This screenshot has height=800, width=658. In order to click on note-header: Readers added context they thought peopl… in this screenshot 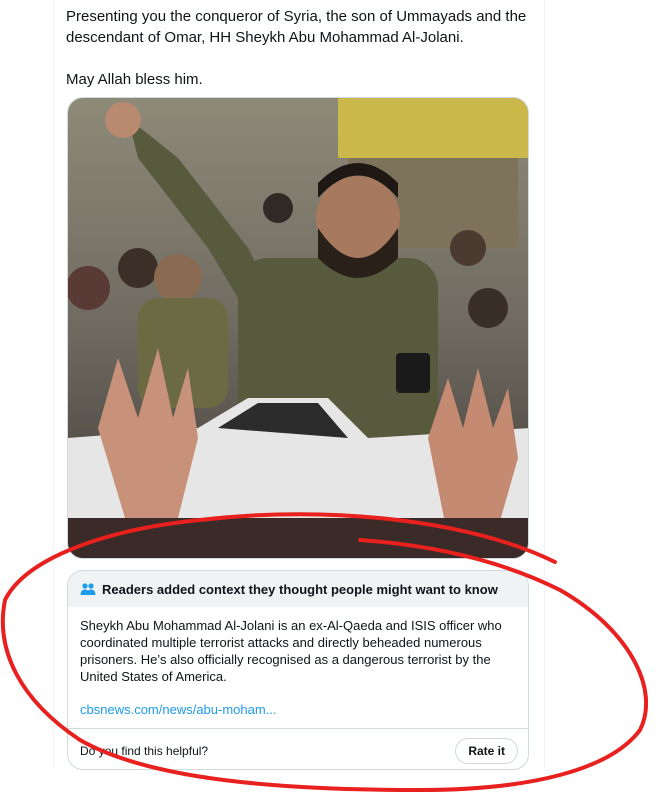, I will do `click(298, 589)`.